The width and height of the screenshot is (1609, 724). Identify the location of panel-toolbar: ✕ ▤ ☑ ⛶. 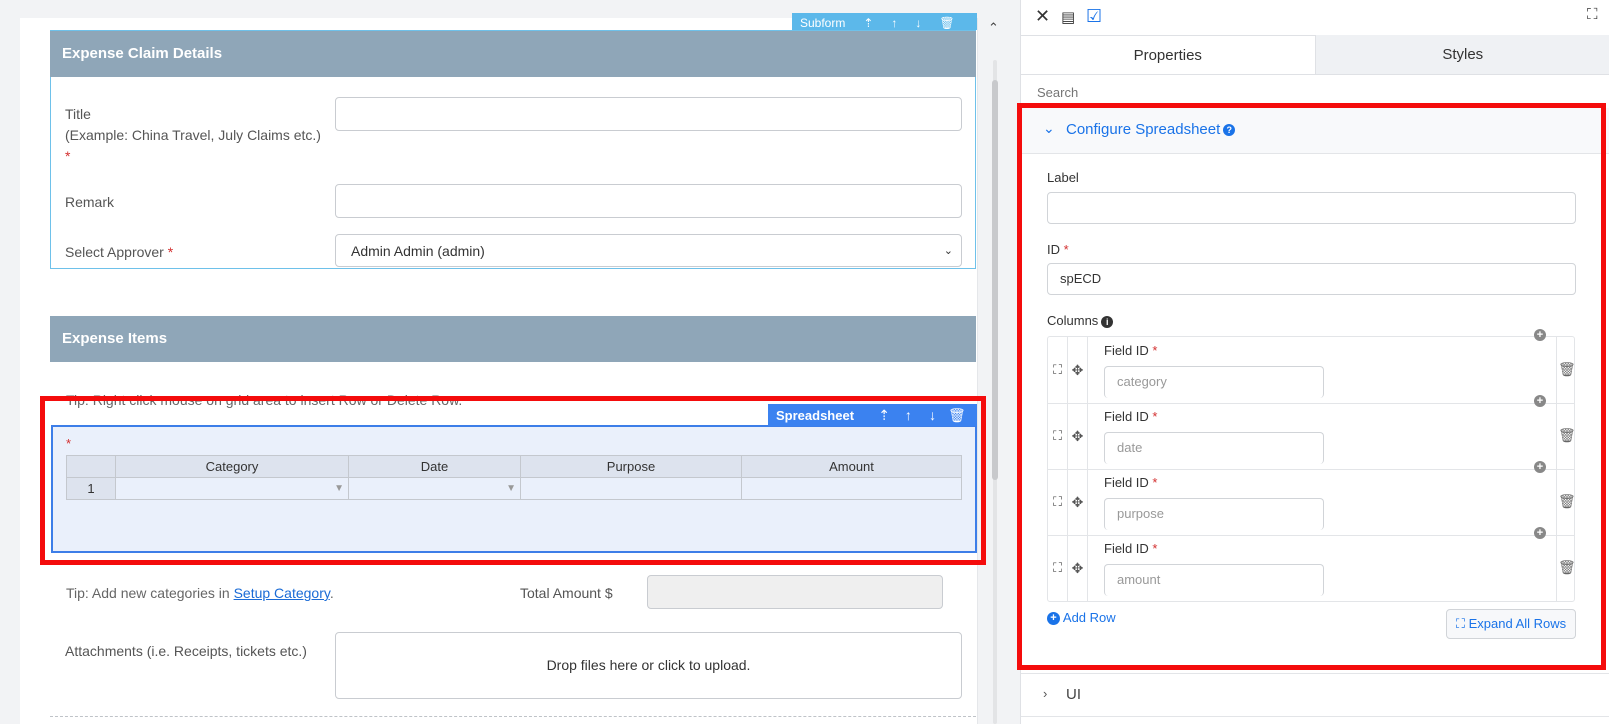
(1315, 17).